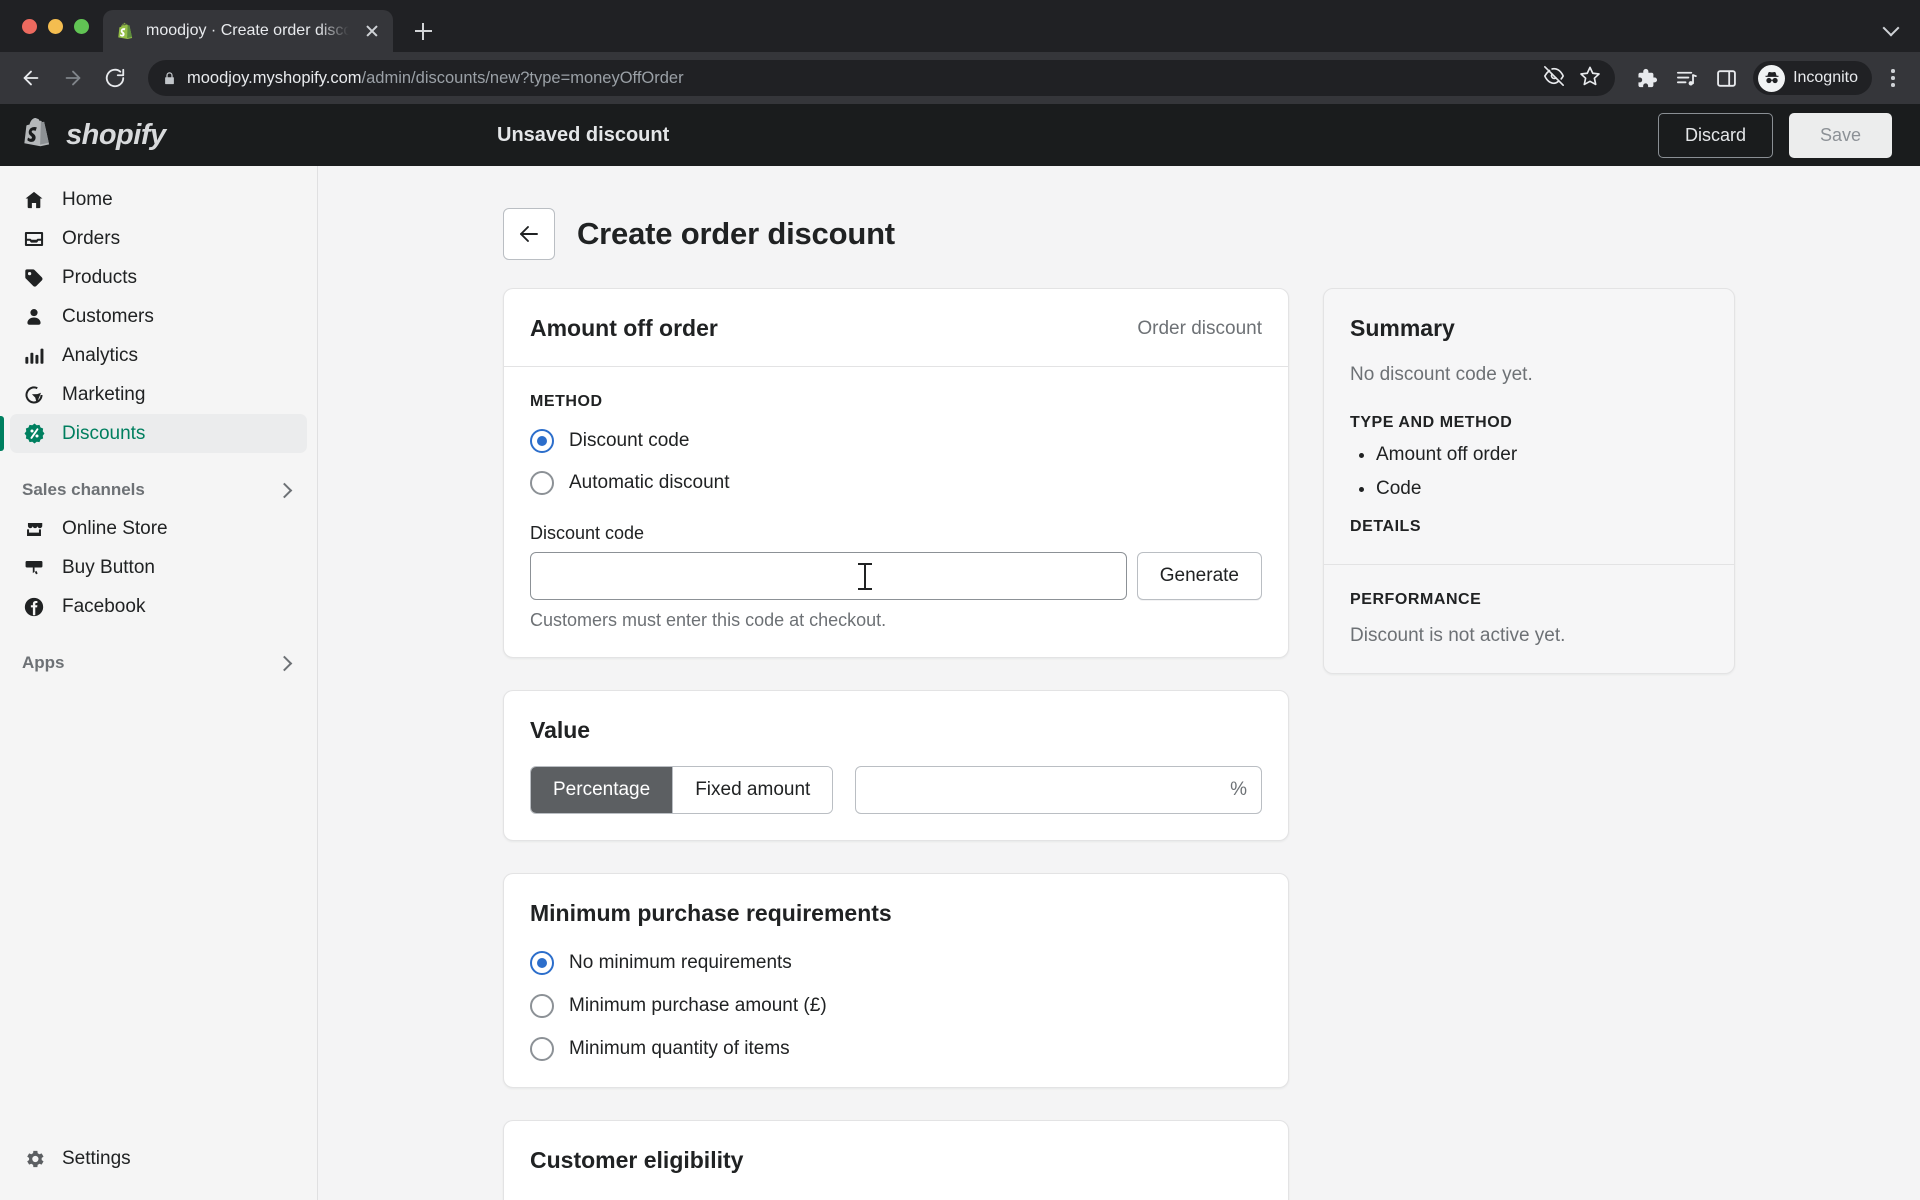 This screenshot has width=1920, height=1200. Describe the element at coordinates (1542, 455) in the screenshot. I see `list-item: Amount off order` at that location.